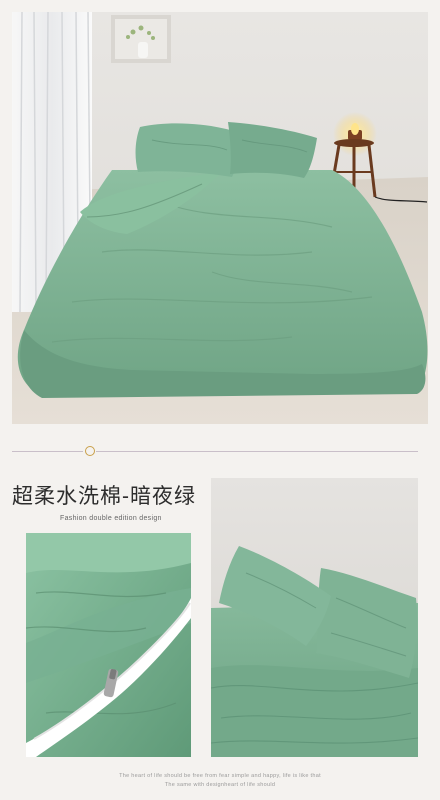  What do you see at coordinates (47, 451) in the screenshot?
I see `divider-line-left` at bounding box center [47, 451].